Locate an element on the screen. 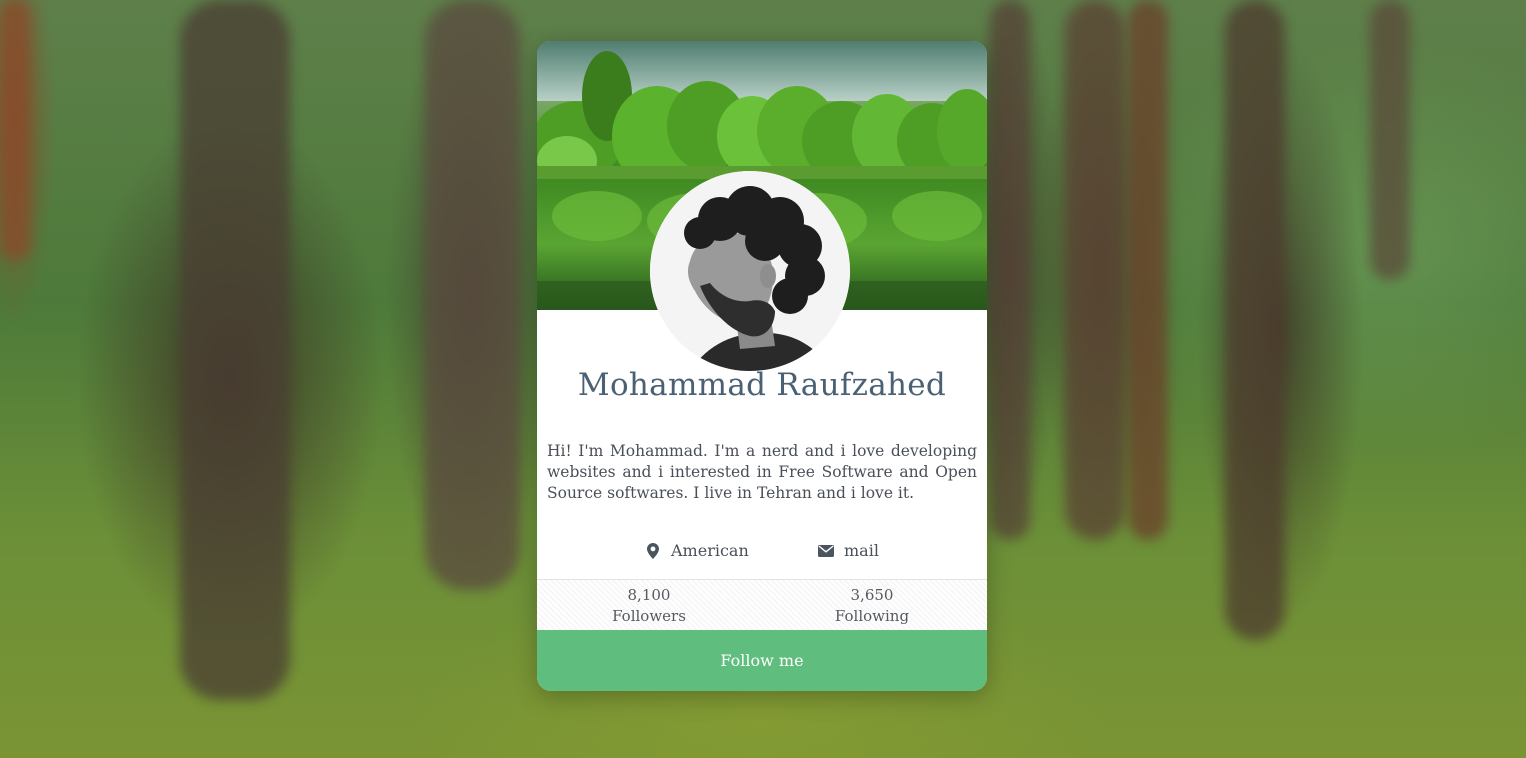 This screenshot has width=1526, height=758. followers-label: Followers is located at coordinates (649, 616).